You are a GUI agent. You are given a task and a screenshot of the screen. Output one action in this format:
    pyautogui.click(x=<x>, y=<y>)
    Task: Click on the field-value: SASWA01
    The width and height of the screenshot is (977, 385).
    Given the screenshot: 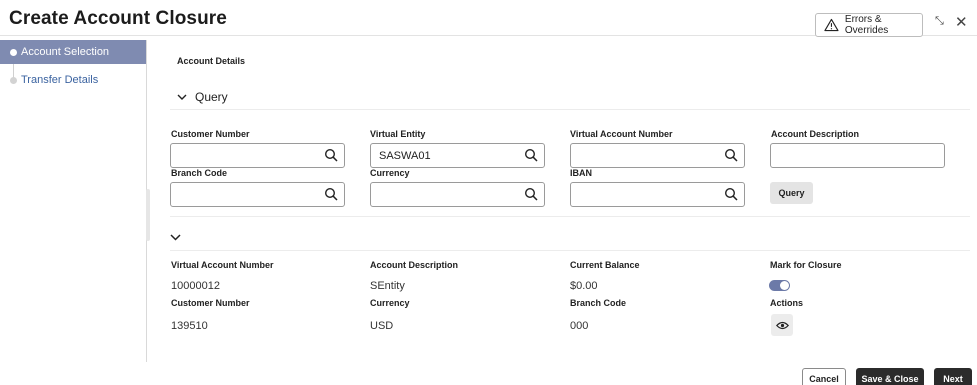 What is the action you would take?
    pyautogui.click(x=405, y=155)
    